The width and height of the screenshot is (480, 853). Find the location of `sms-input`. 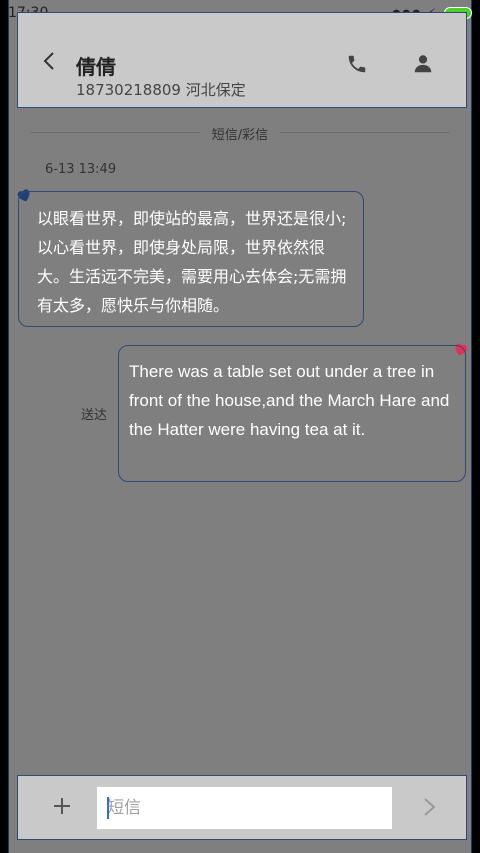

sms-input is located at coordinates (244, 808).